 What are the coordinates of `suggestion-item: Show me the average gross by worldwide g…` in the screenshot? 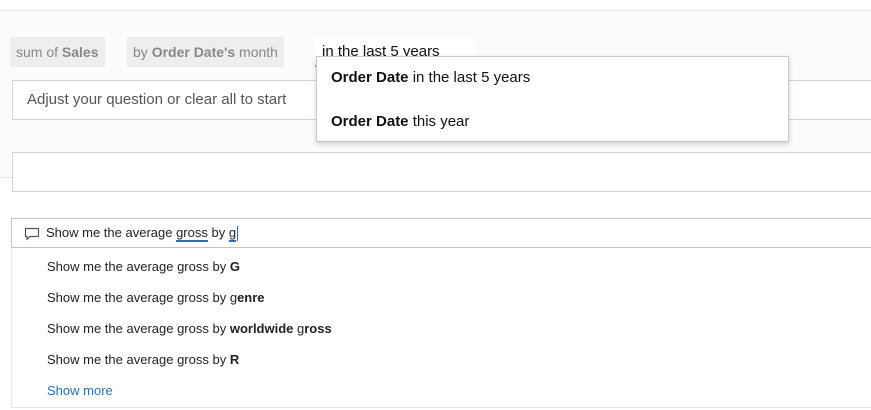 It's located at (189, 328).